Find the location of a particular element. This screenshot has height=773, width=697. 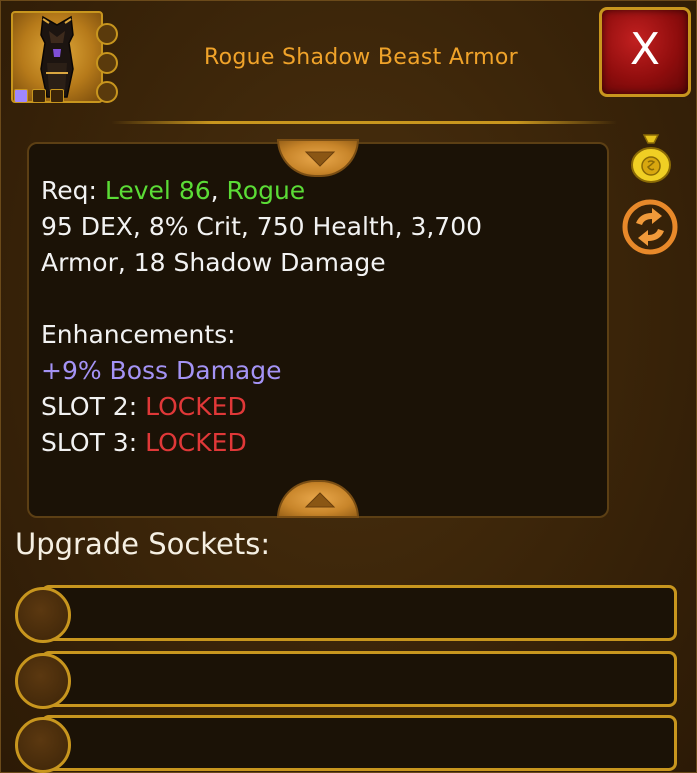

item-title: Rogue Shadow Beast Armor is located at coordinates (361, 57).